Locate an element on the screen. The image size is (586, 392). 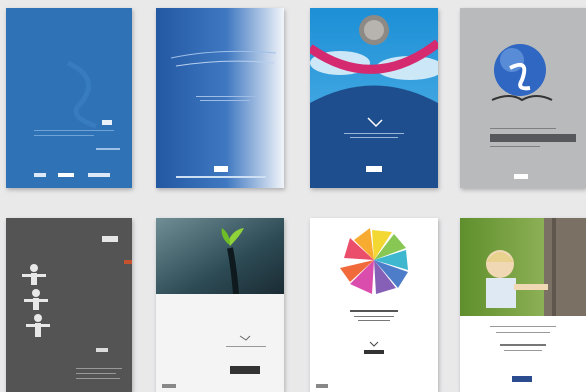
cover-sky-arc is located at coordinates (374, 98).